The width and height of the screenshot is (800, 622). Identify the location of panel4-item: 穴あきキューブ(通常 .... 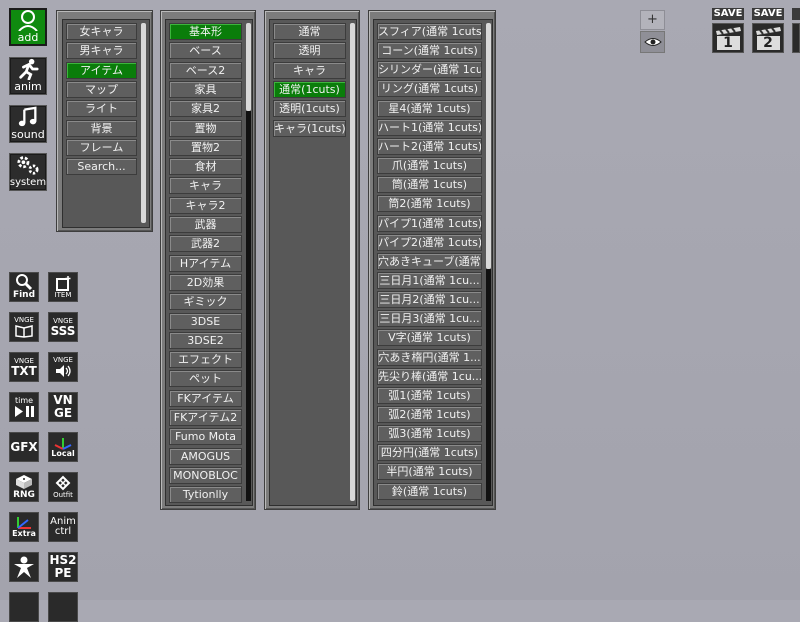
(429, 261).